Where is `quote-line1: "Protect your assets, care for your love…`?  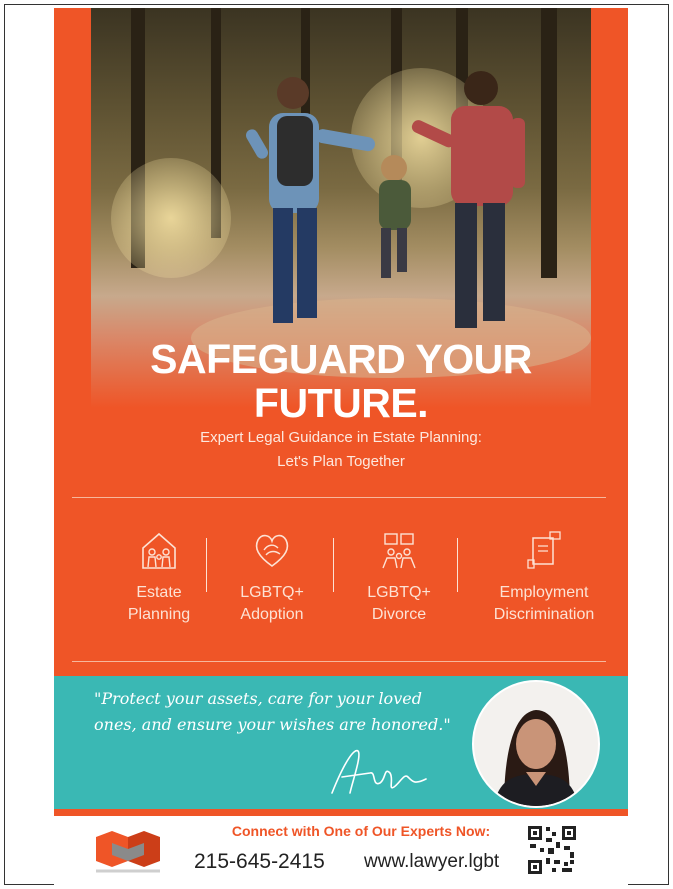 quote-line1: "Protect your assets, care for your love… is located at coordinates (258, 698).